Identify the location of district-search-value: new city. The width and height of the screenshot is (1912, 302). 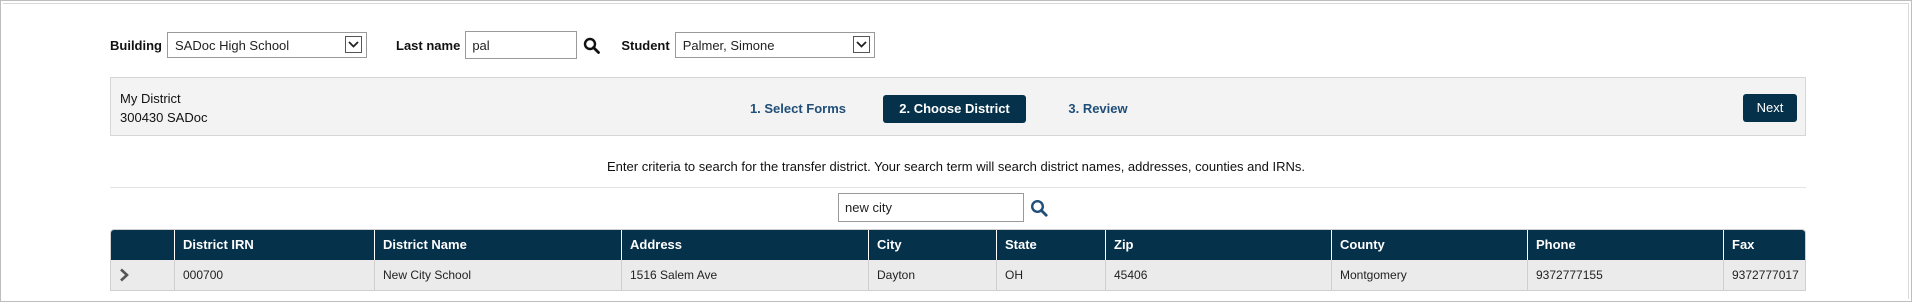
(868, 207).